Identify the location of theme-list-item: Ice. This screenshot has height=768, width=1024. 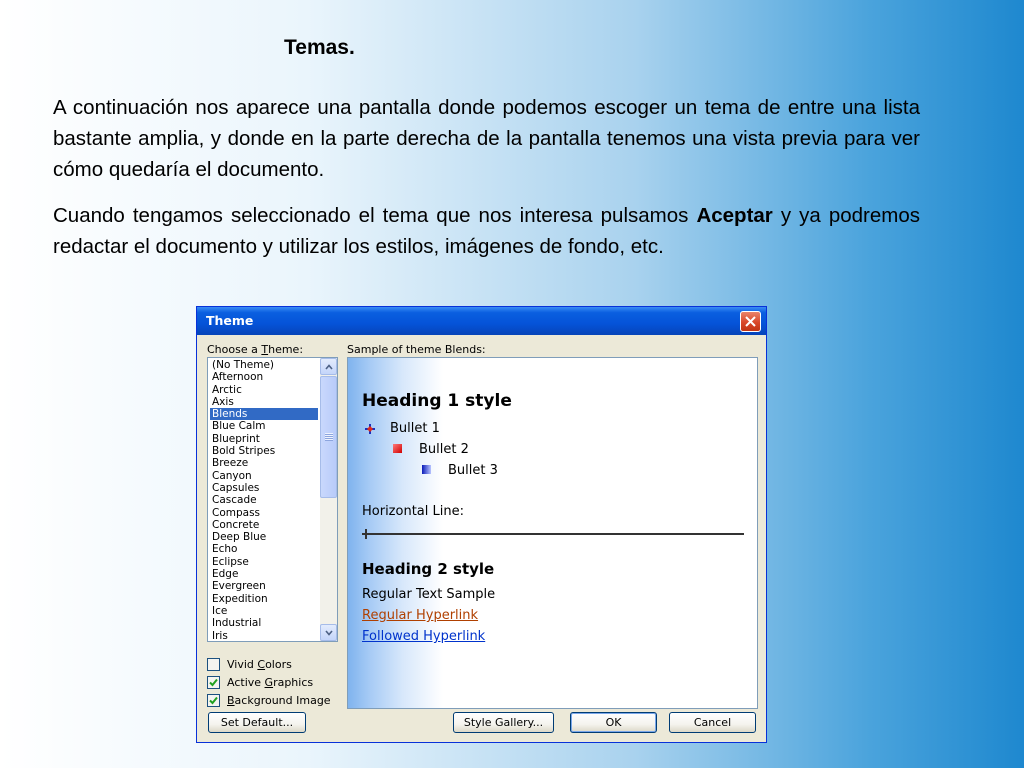
(264, 611).